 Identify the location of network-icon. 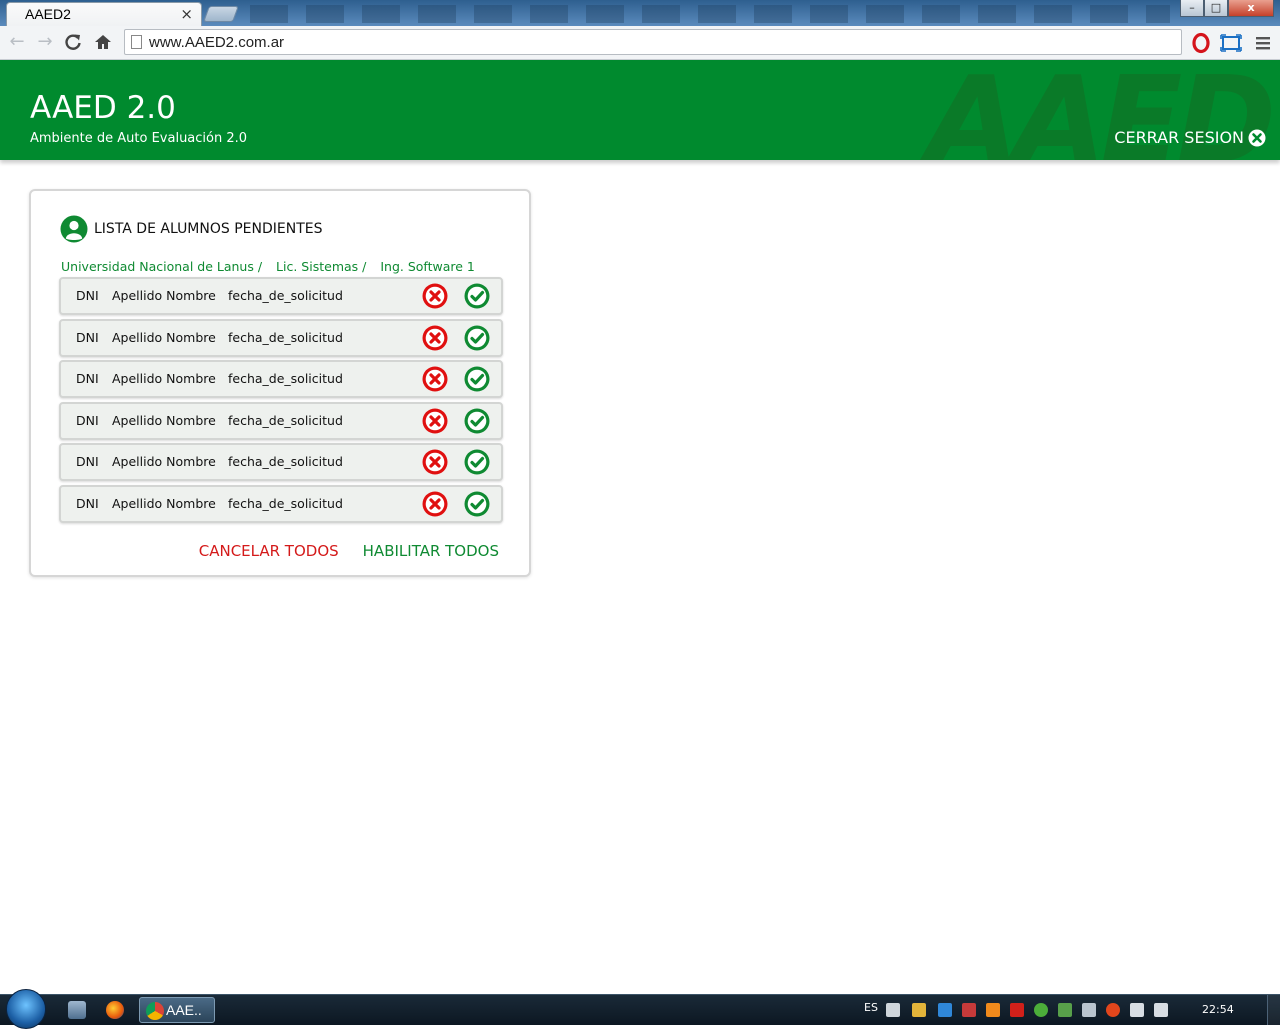
(1137, 1010).